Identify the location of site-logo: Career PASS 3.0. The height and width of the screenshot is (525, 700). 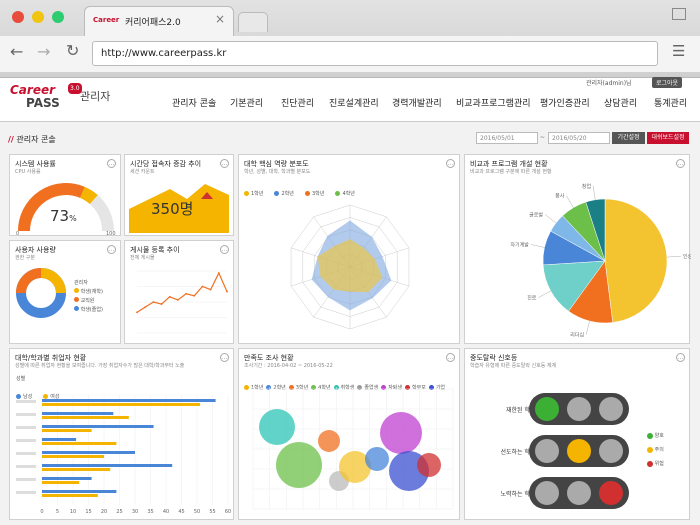
(46, 96).